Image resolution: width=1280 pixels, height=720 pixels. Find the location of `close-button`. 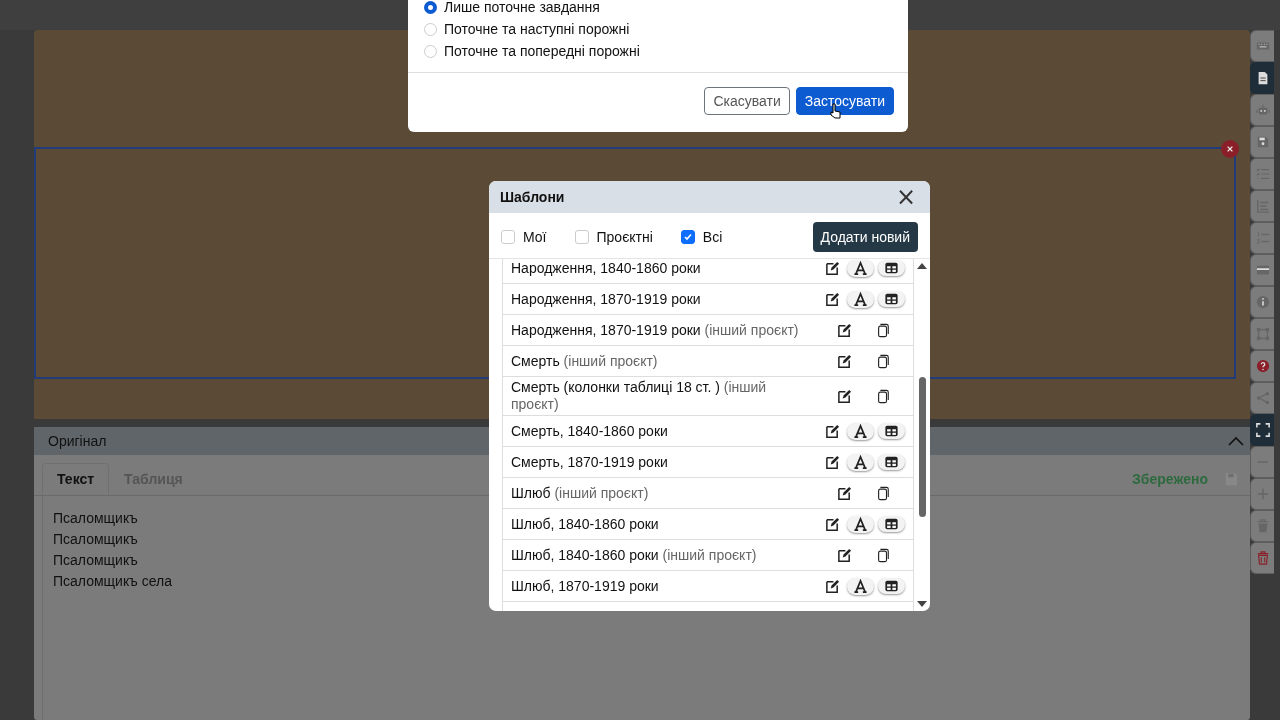

close-button is located at coordinates (1230, 149).